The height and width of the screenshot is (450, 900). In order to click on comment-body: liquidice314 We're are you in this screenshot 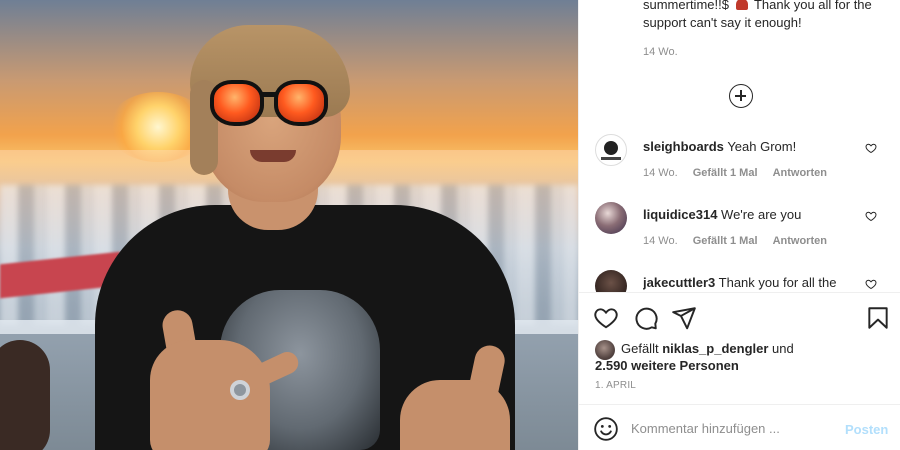, I will do `click(758, 214)`.